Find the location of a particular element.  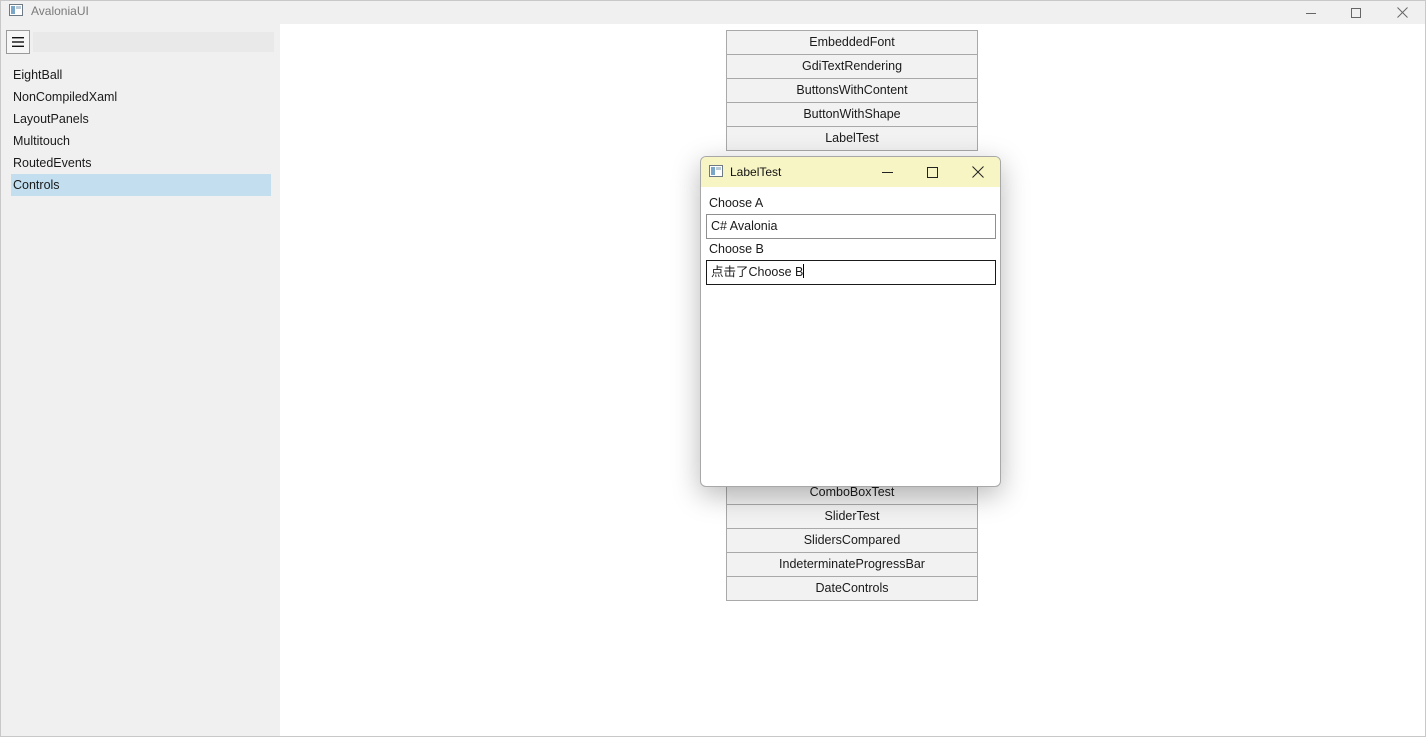

nav-item-multitouch: Multitouch is located at coordinates (141, 141).